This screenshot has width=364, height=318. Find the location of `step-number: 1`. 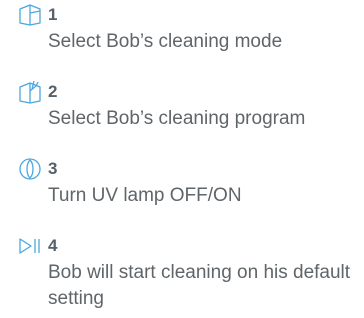

step-number: 1 is located at coordinates (53, 14).